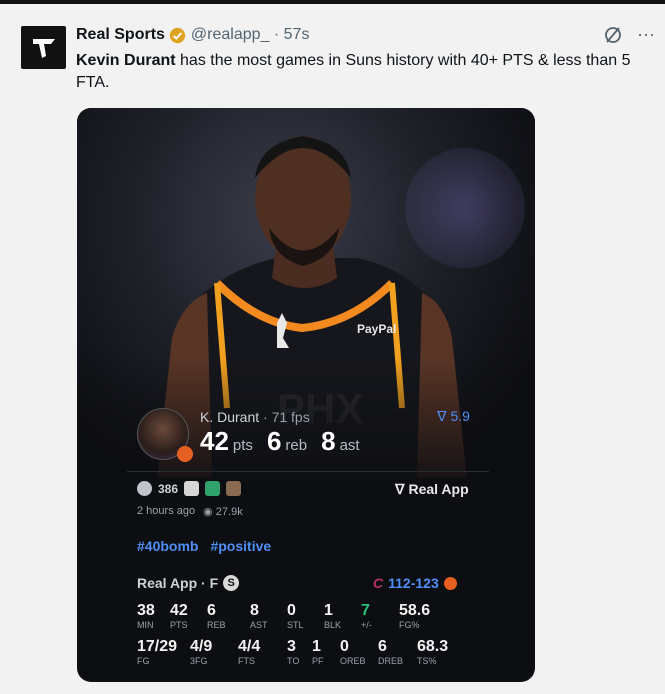  I want to click on box-value: 58.6, so click(415, 610).